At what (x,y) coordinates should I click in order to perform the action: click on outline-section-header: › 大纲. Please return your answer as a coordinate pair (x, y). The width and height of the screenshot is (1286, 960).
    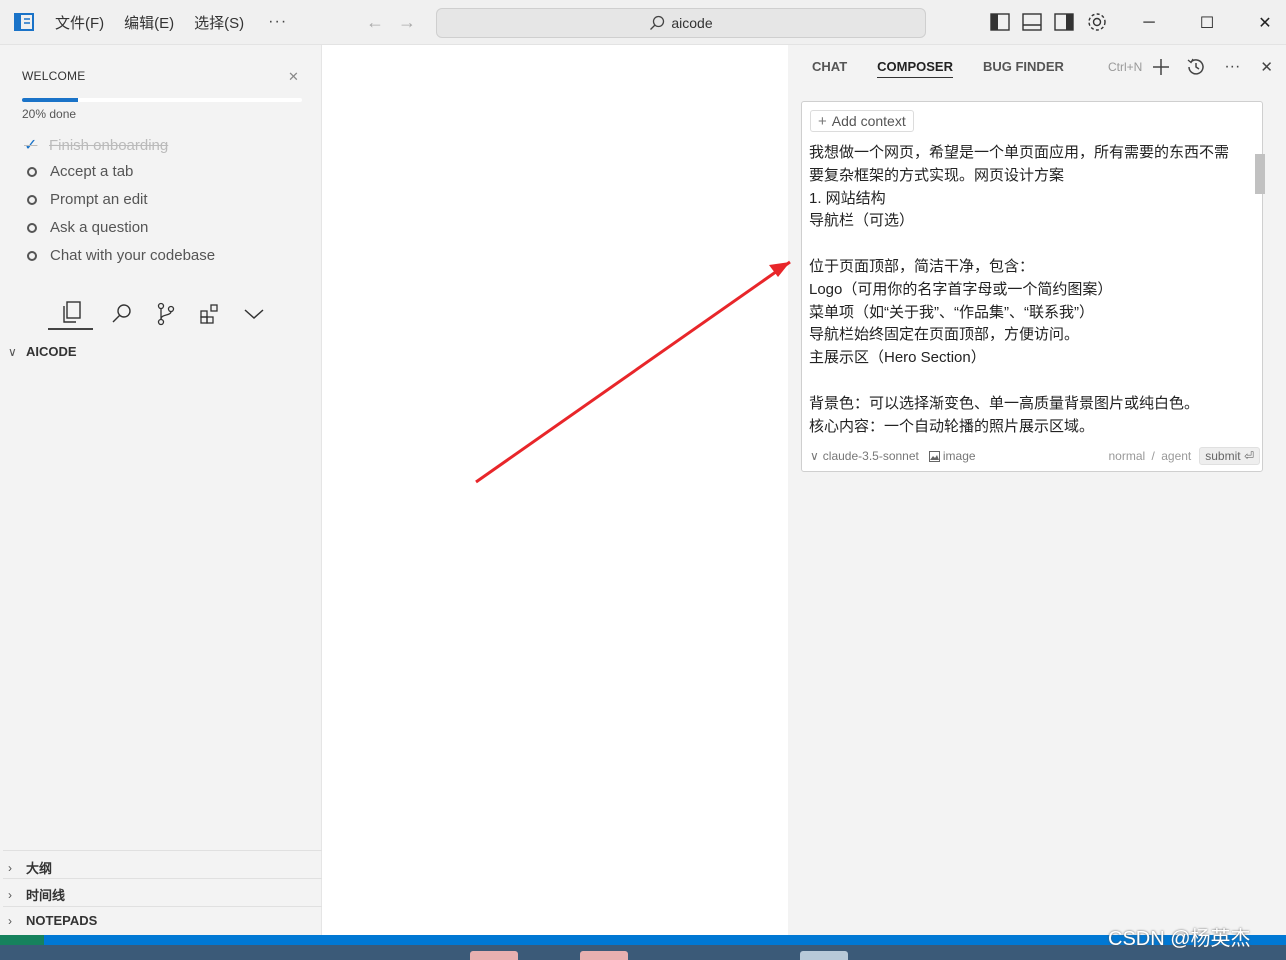
    Looking at the image, I should click on (30, 867).